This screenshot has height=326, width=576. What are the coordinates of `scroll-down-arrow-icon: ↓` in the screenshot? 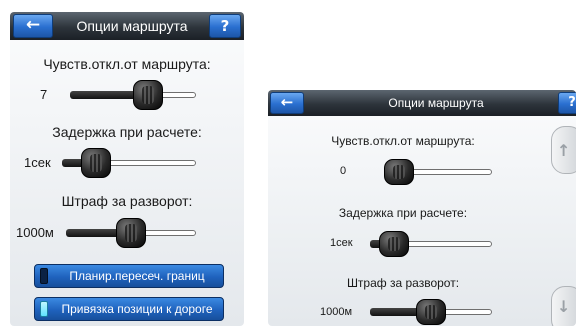 It's located at (564, 306).